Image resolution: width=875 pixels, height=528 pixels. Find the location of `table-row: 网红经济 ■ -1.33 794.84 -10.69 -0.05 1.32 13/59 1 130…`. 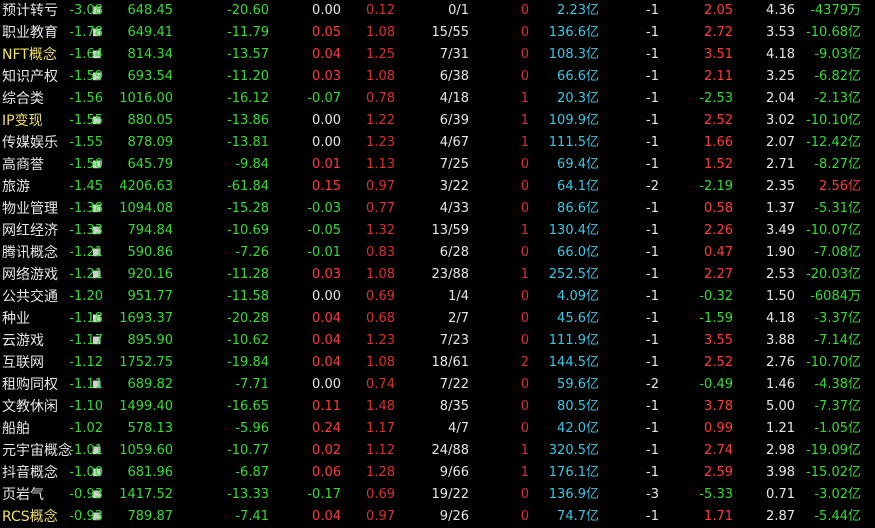

table-row: 网红经济 ■ -1.33 794.84 -10.69 -0.05 1.32 13/59 1 130… is located at coordinates (437, 231).